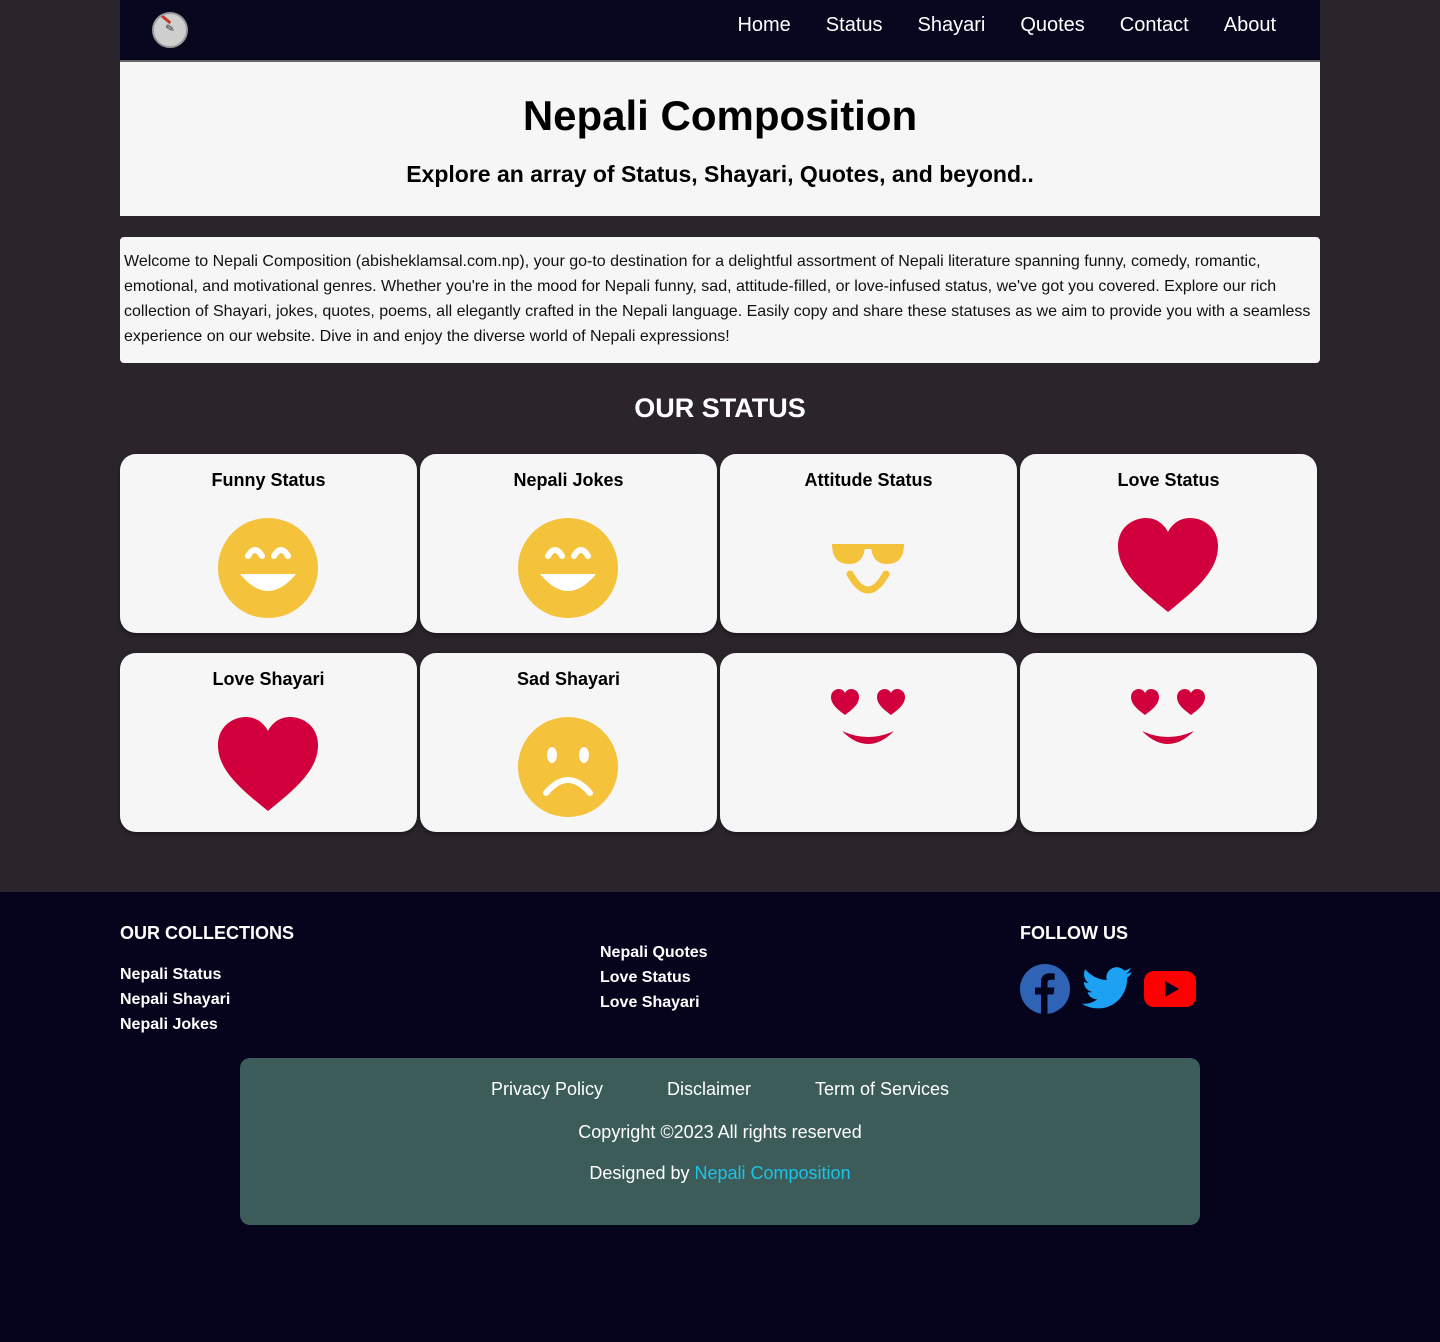 The image size is (1440, 1342). Describe the element at coordinates (568, 679) in the screenshot. I see `card-title: Sad Shayari` at that location.